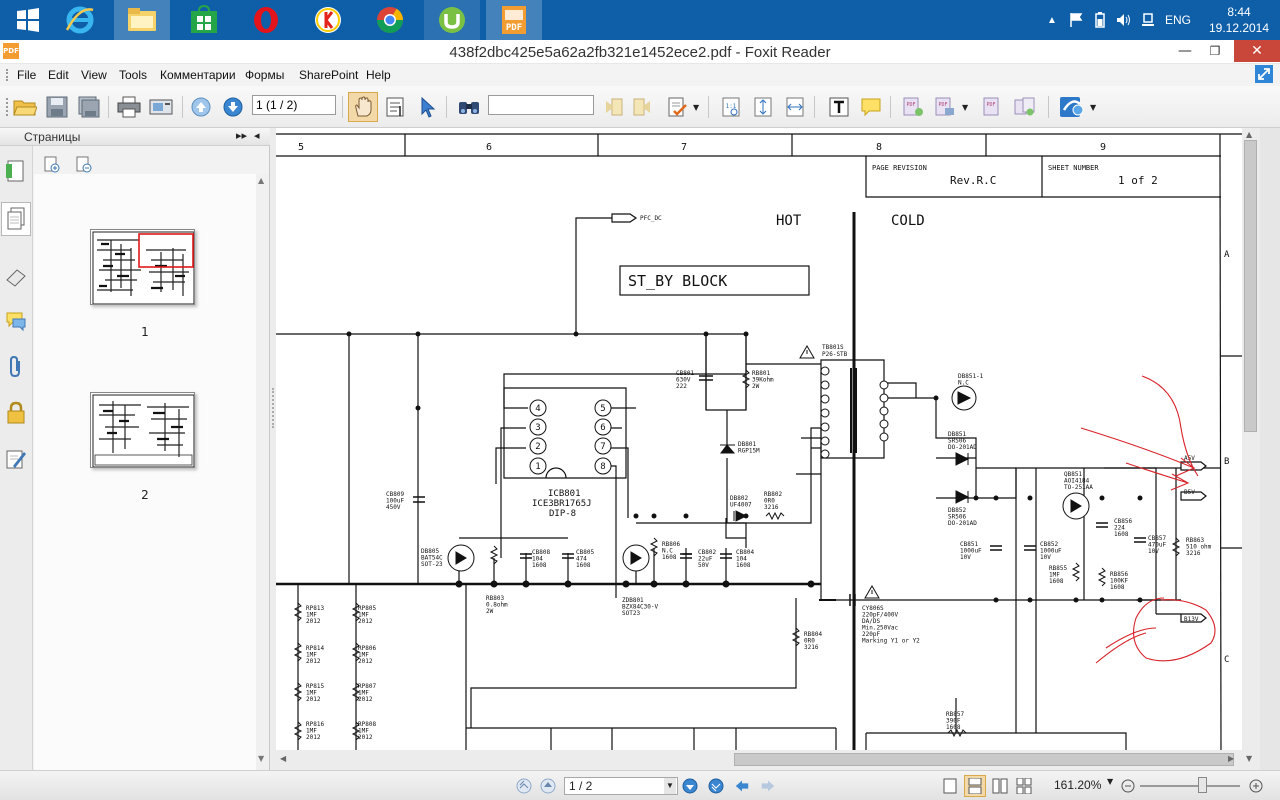 Image resolution: width=1280 pixels, height=800 pixels. What do you see at coordinates (677, 107) in the screenshot?
I see `comment-tools-button` at bounding box center [677, 107].